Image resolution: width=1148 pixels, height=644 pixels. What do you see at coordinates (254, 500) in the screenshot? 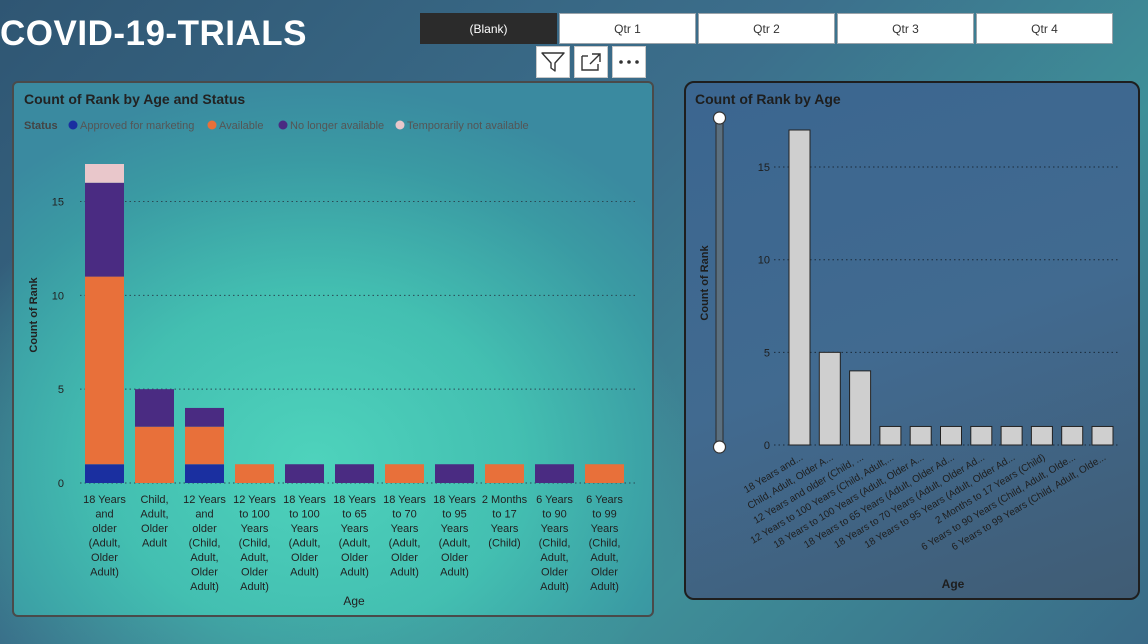
I see `x-tick-label-line: 12 Years` at bounding box center [254, 500].